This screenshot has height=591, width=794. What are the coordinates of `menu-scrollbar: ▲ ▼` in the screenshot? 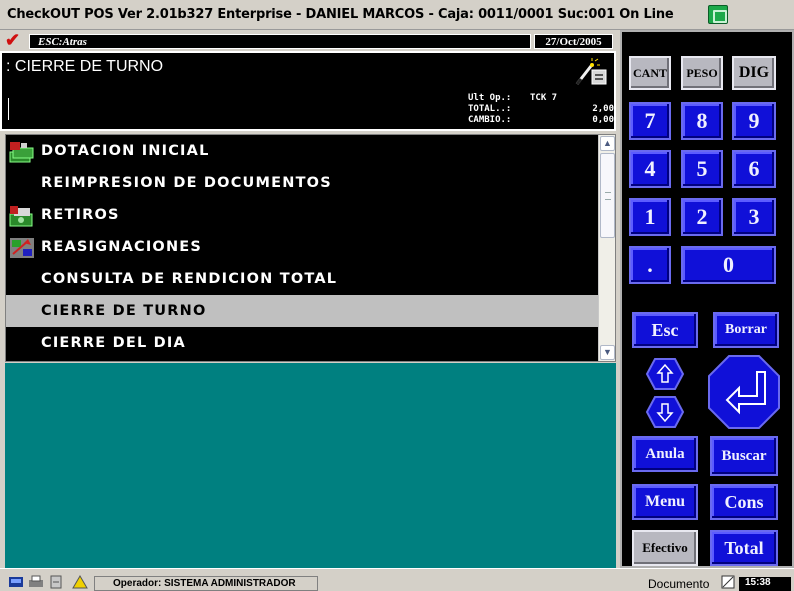 It's located at (606, 248).